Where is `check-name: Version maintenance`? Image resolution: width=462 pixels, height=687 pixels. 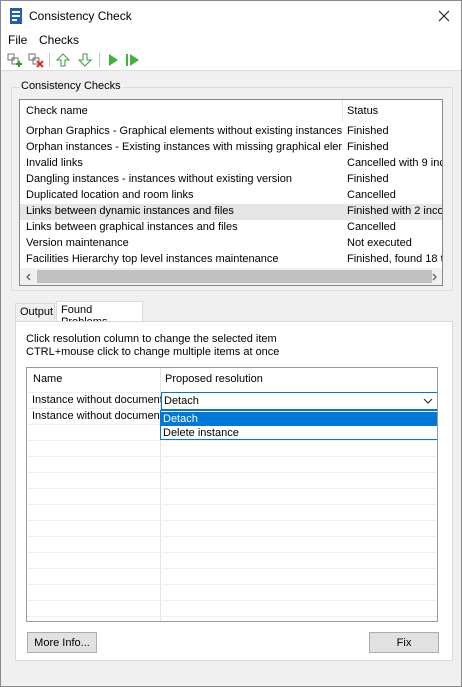
check-name: Version maintenance is located at coordinates (77, 243).